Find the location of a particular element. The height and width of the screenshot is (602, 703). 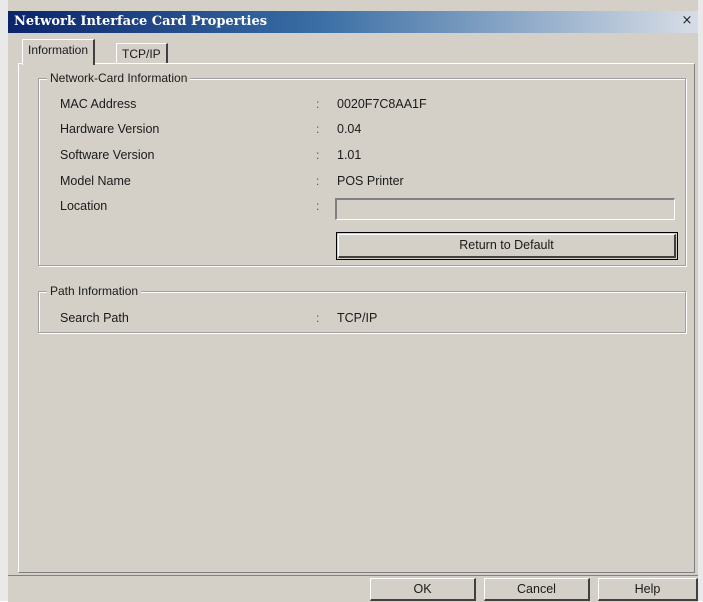

model-name-label: Model Name is located at coordinates (95, 181).